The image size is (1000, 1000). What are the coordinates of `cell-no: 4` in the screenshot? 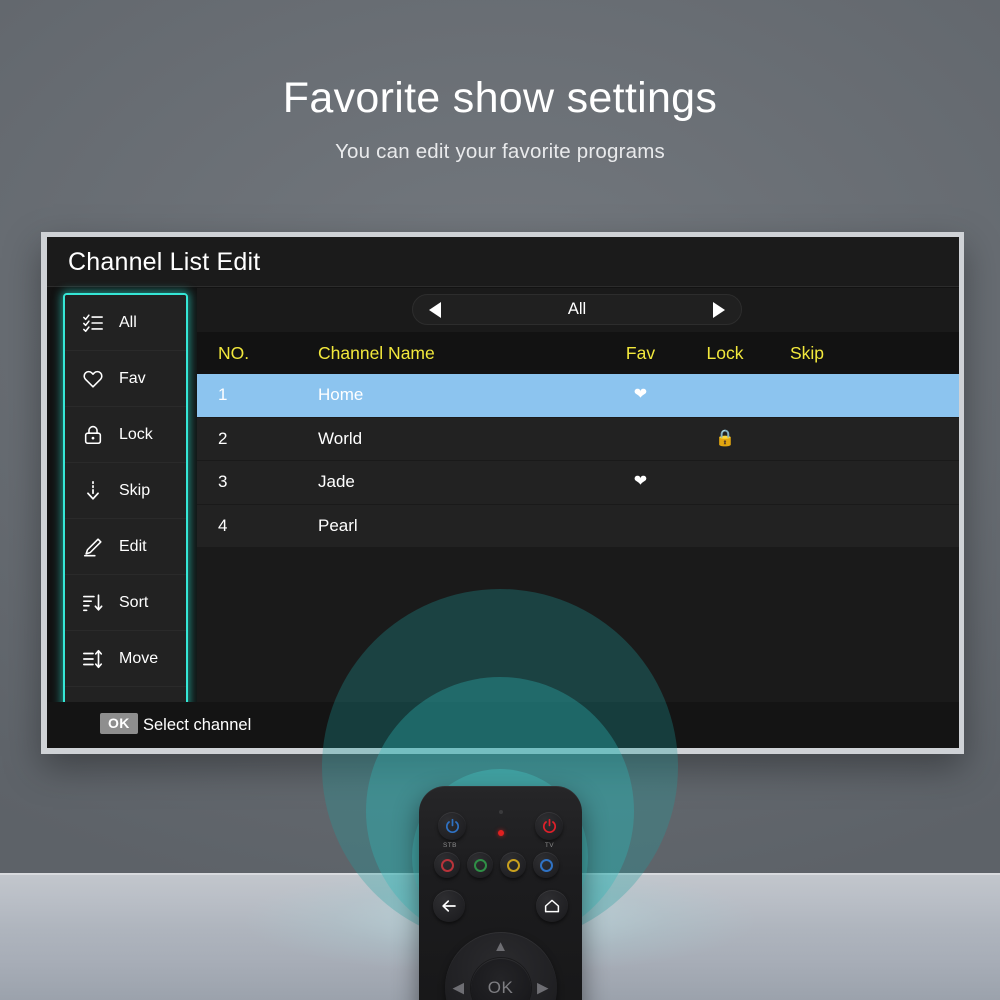 It's located at (223, 525).